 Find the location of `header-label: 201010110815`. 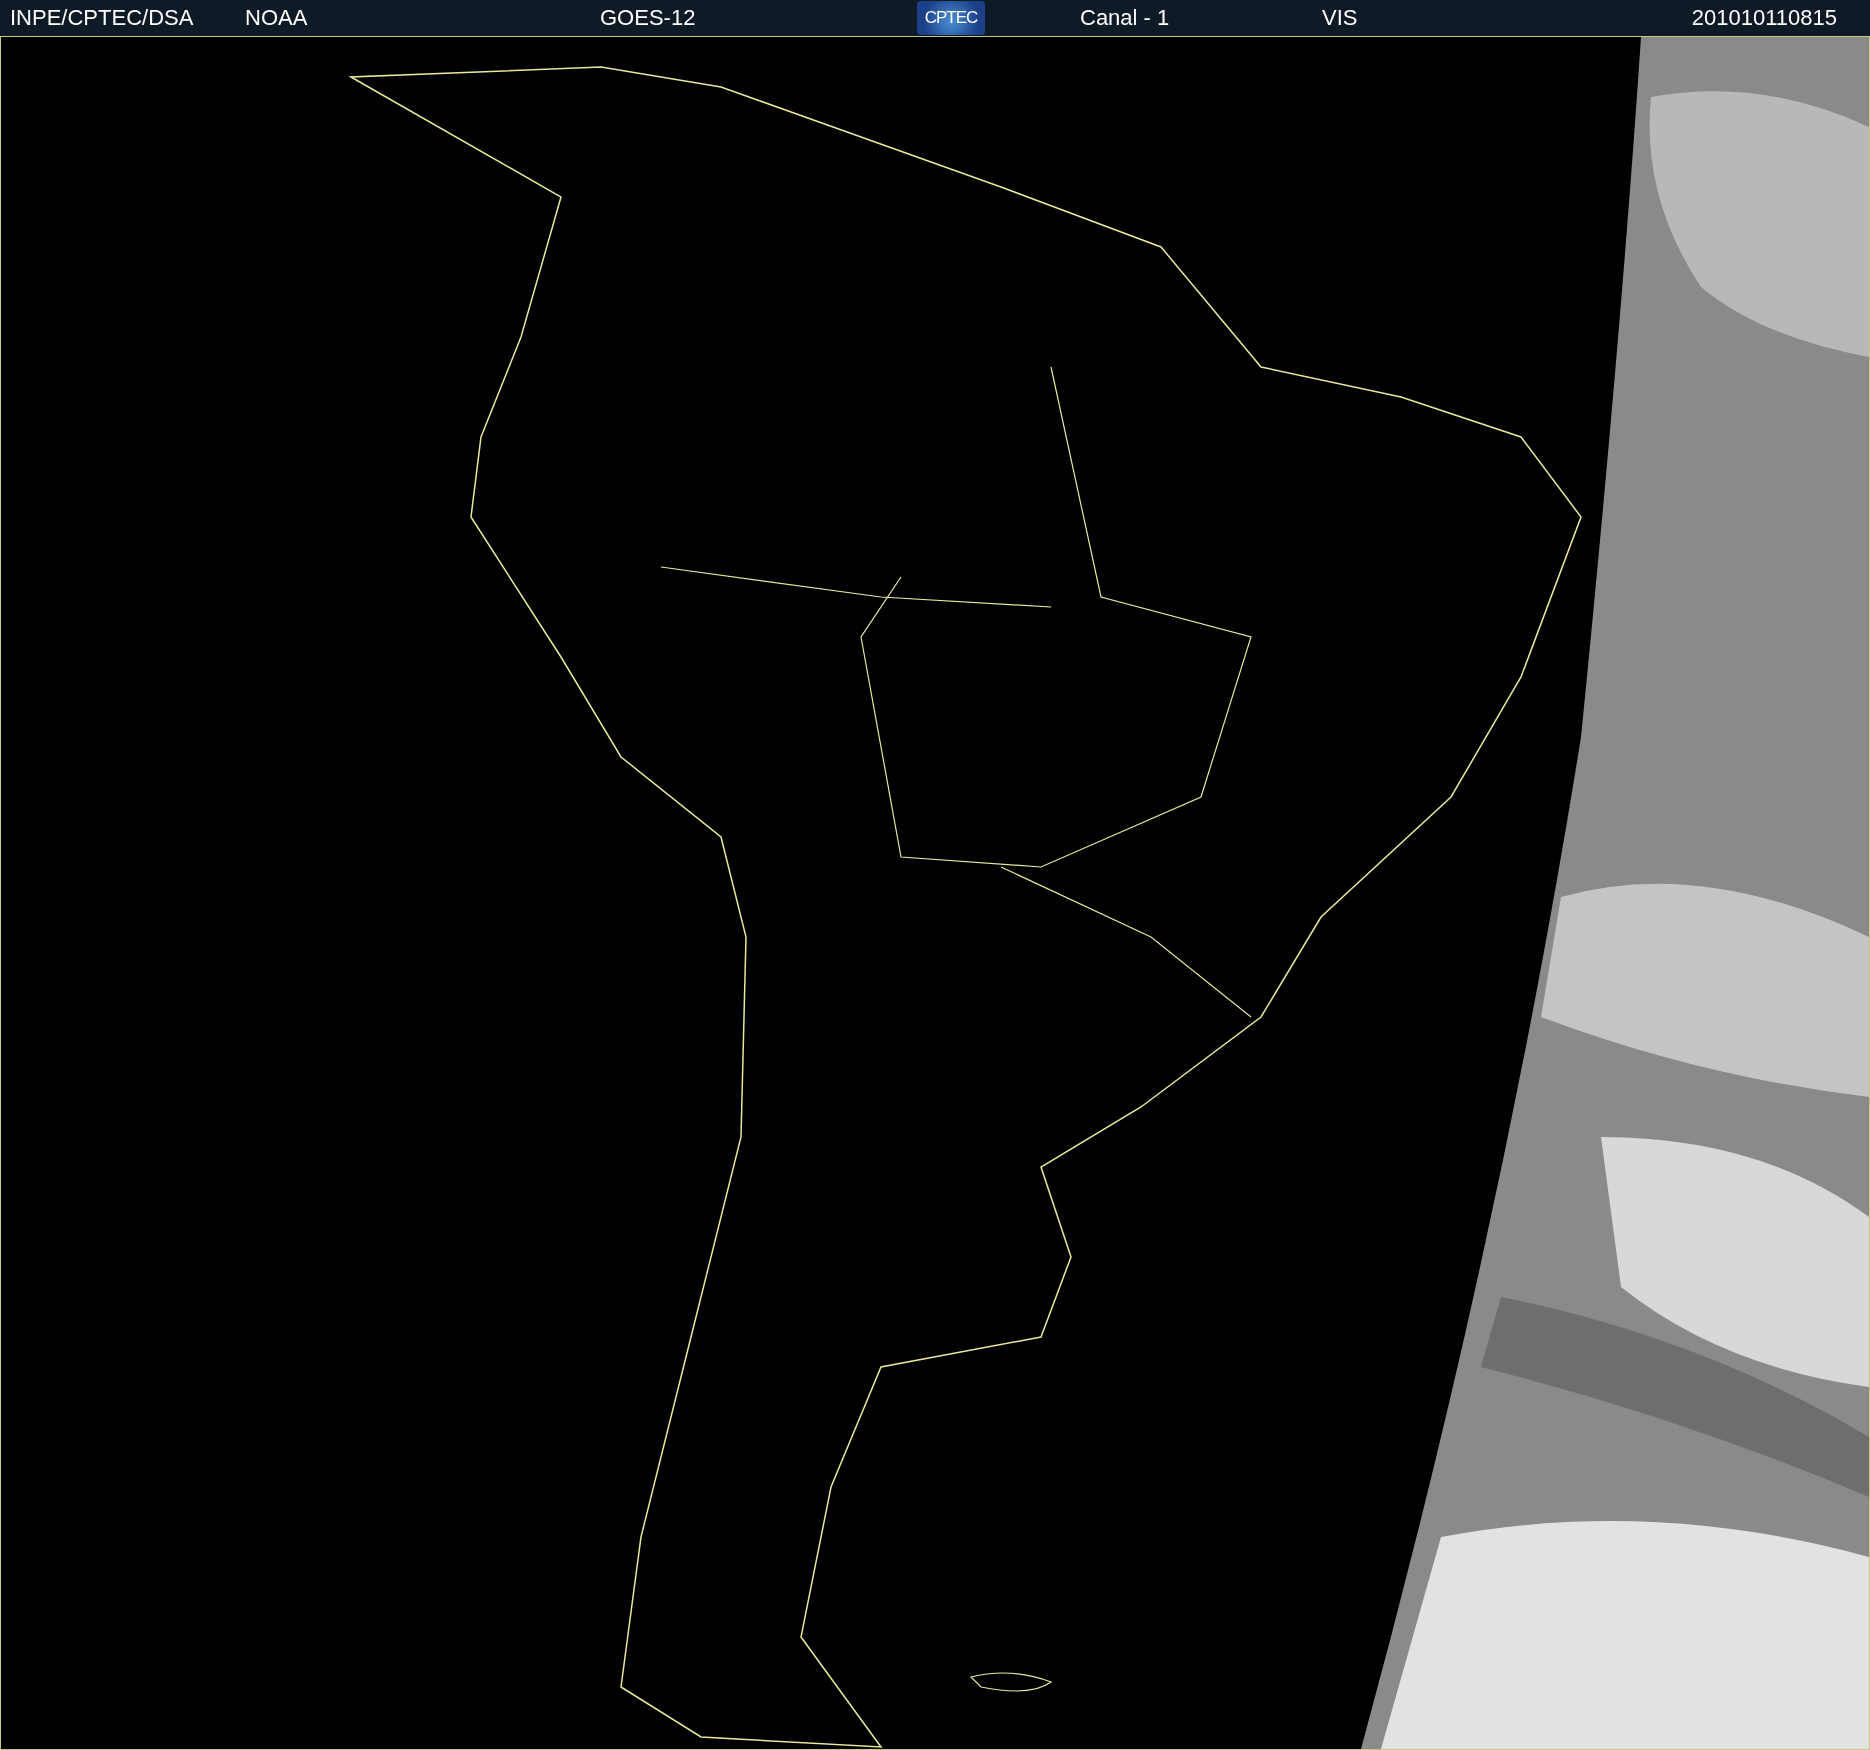

header-label: 201010110815 is located at coordinates (1764, 18).